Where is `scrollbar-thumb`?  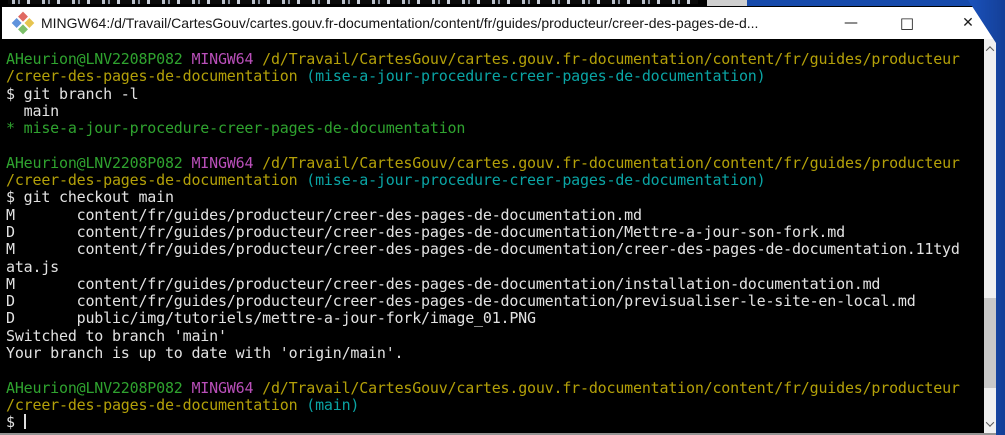
scrollbar-thumb is located at coordinates (990, 343).